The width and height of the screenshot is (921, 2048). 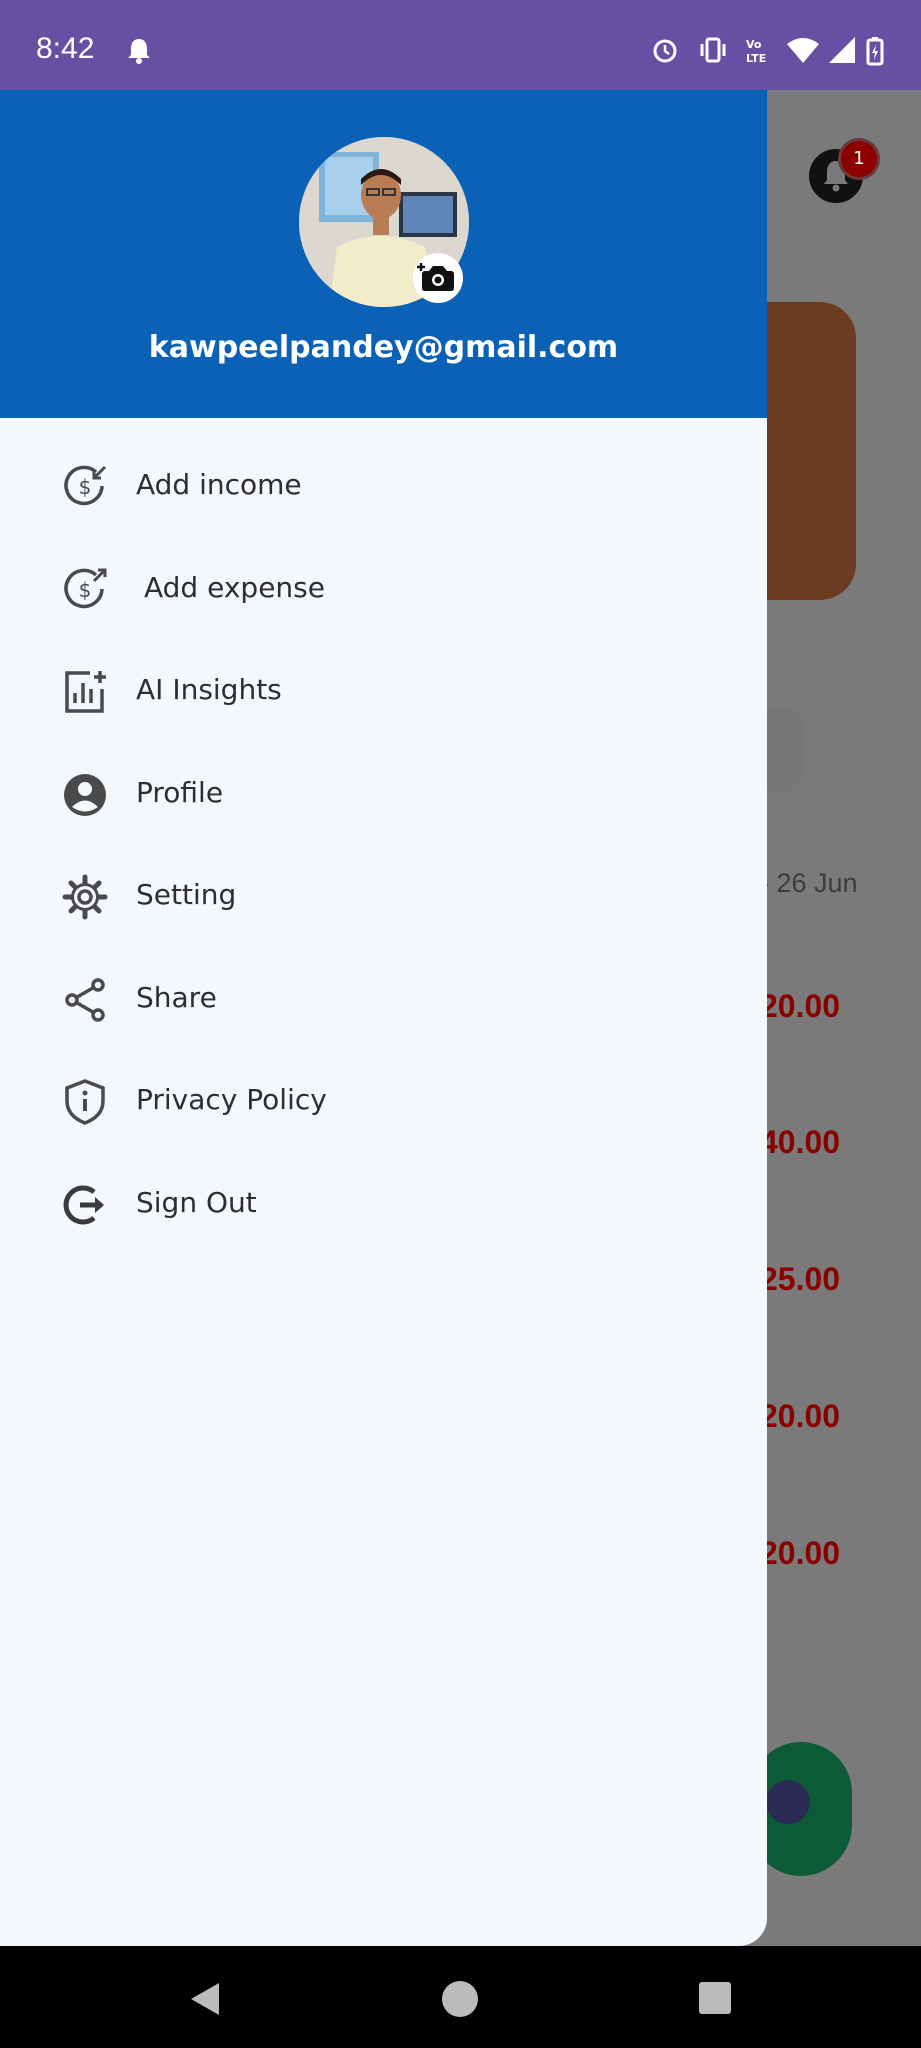 What do you see at coordinates (383, 1205) in the screenshot?
I see `menu-item-sign-out: Sign Out` at bounding box center [383, 1205].